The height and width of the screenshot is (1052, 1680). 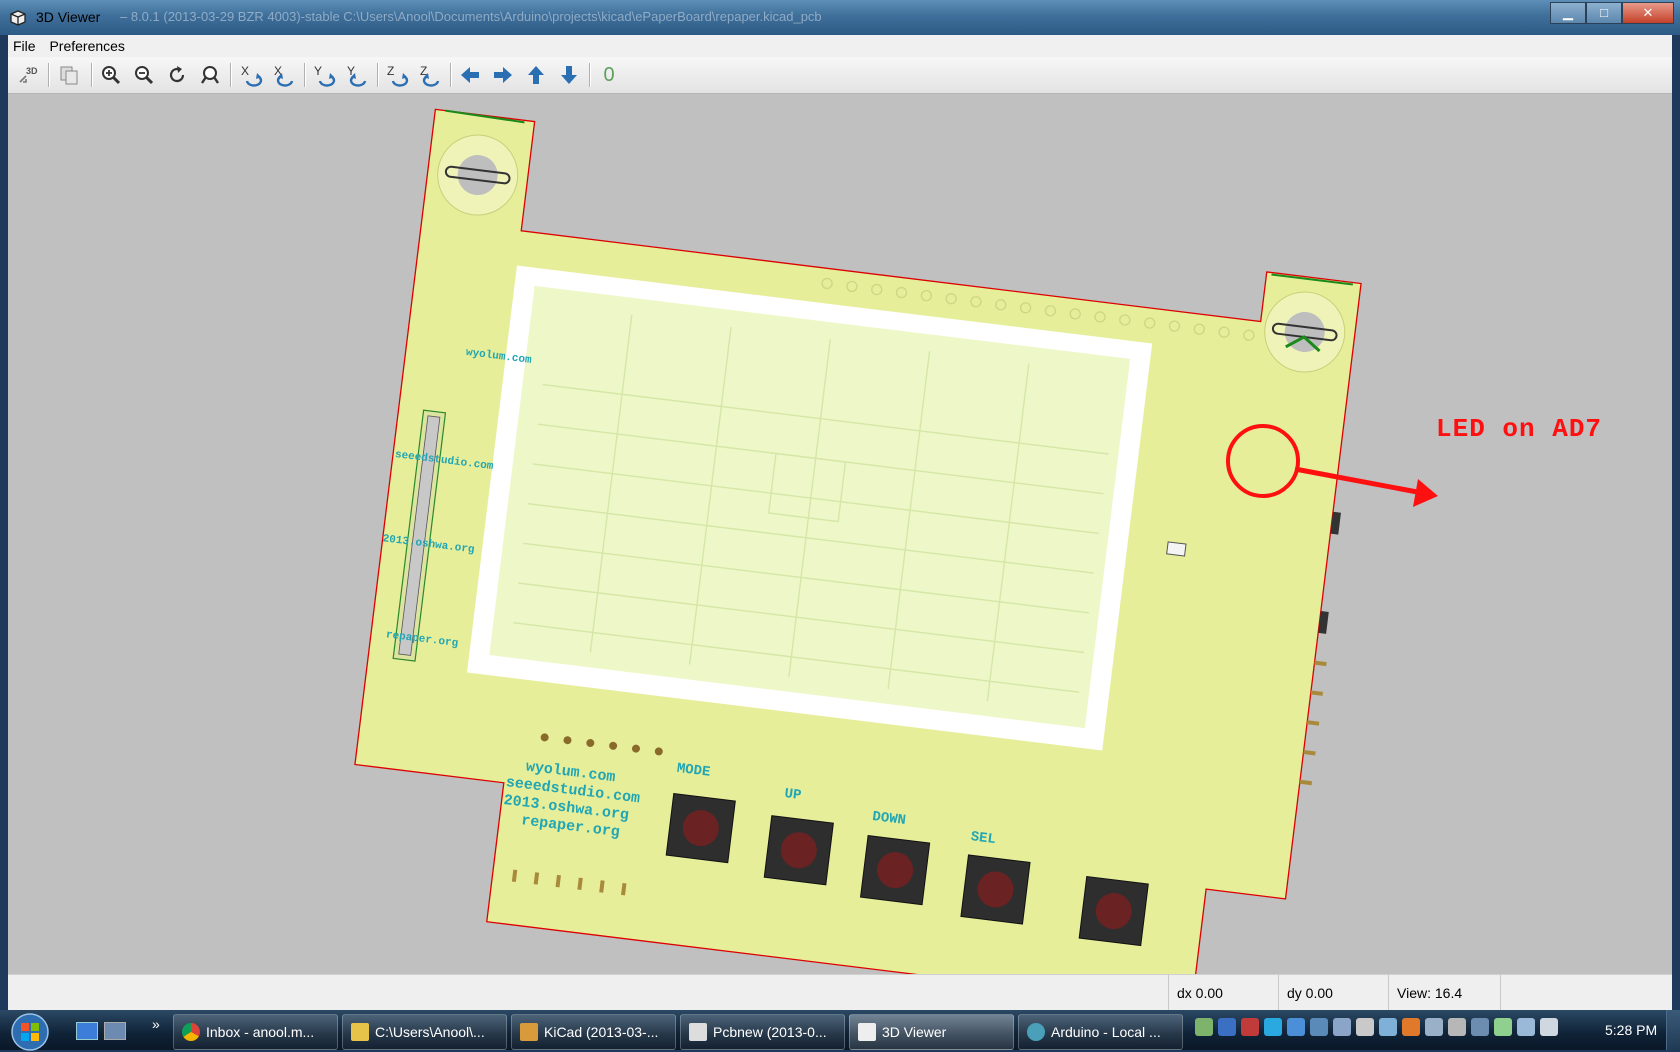 What do you see at coordinates (840, 992) in the screenshot?
I see `status-bar: dx 0.00 dy 0.00 View: 16.4` at bounding box center [840, 992].